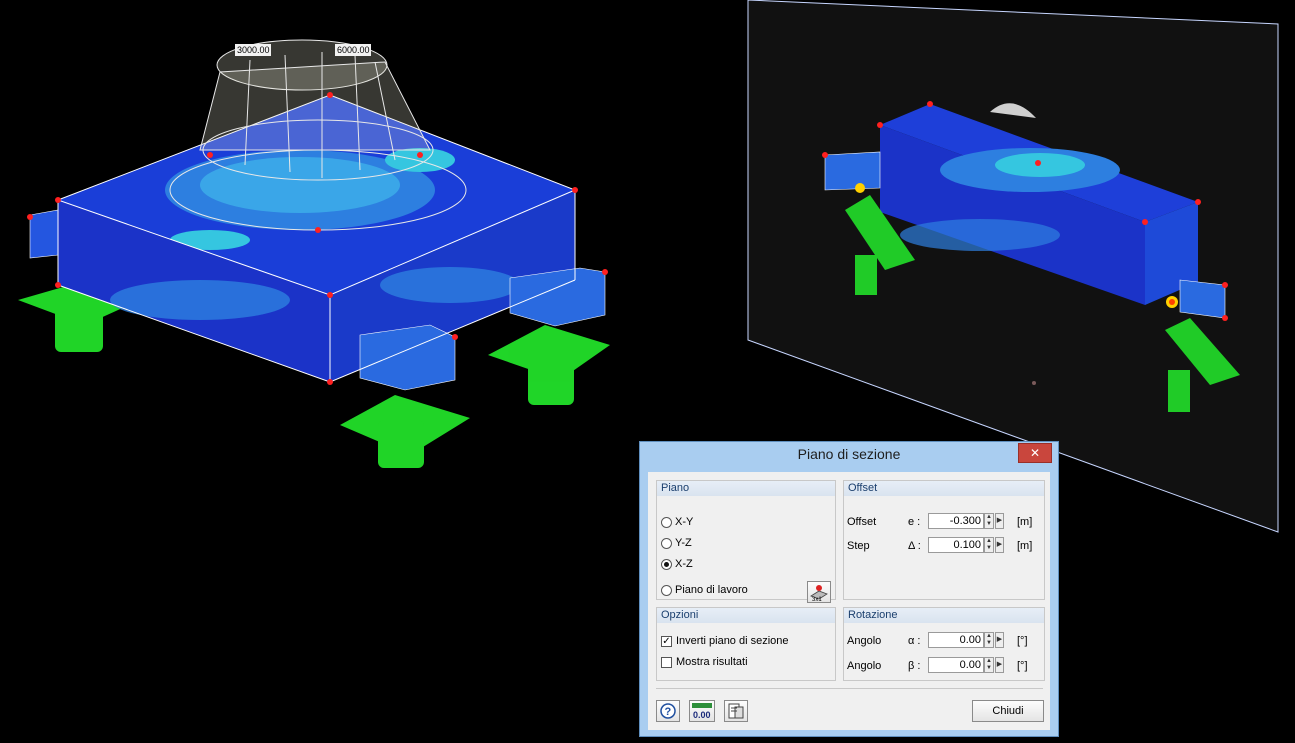 The image size is (1295, 743). I want to click on beta-label: Angolo, so click(864, 666).